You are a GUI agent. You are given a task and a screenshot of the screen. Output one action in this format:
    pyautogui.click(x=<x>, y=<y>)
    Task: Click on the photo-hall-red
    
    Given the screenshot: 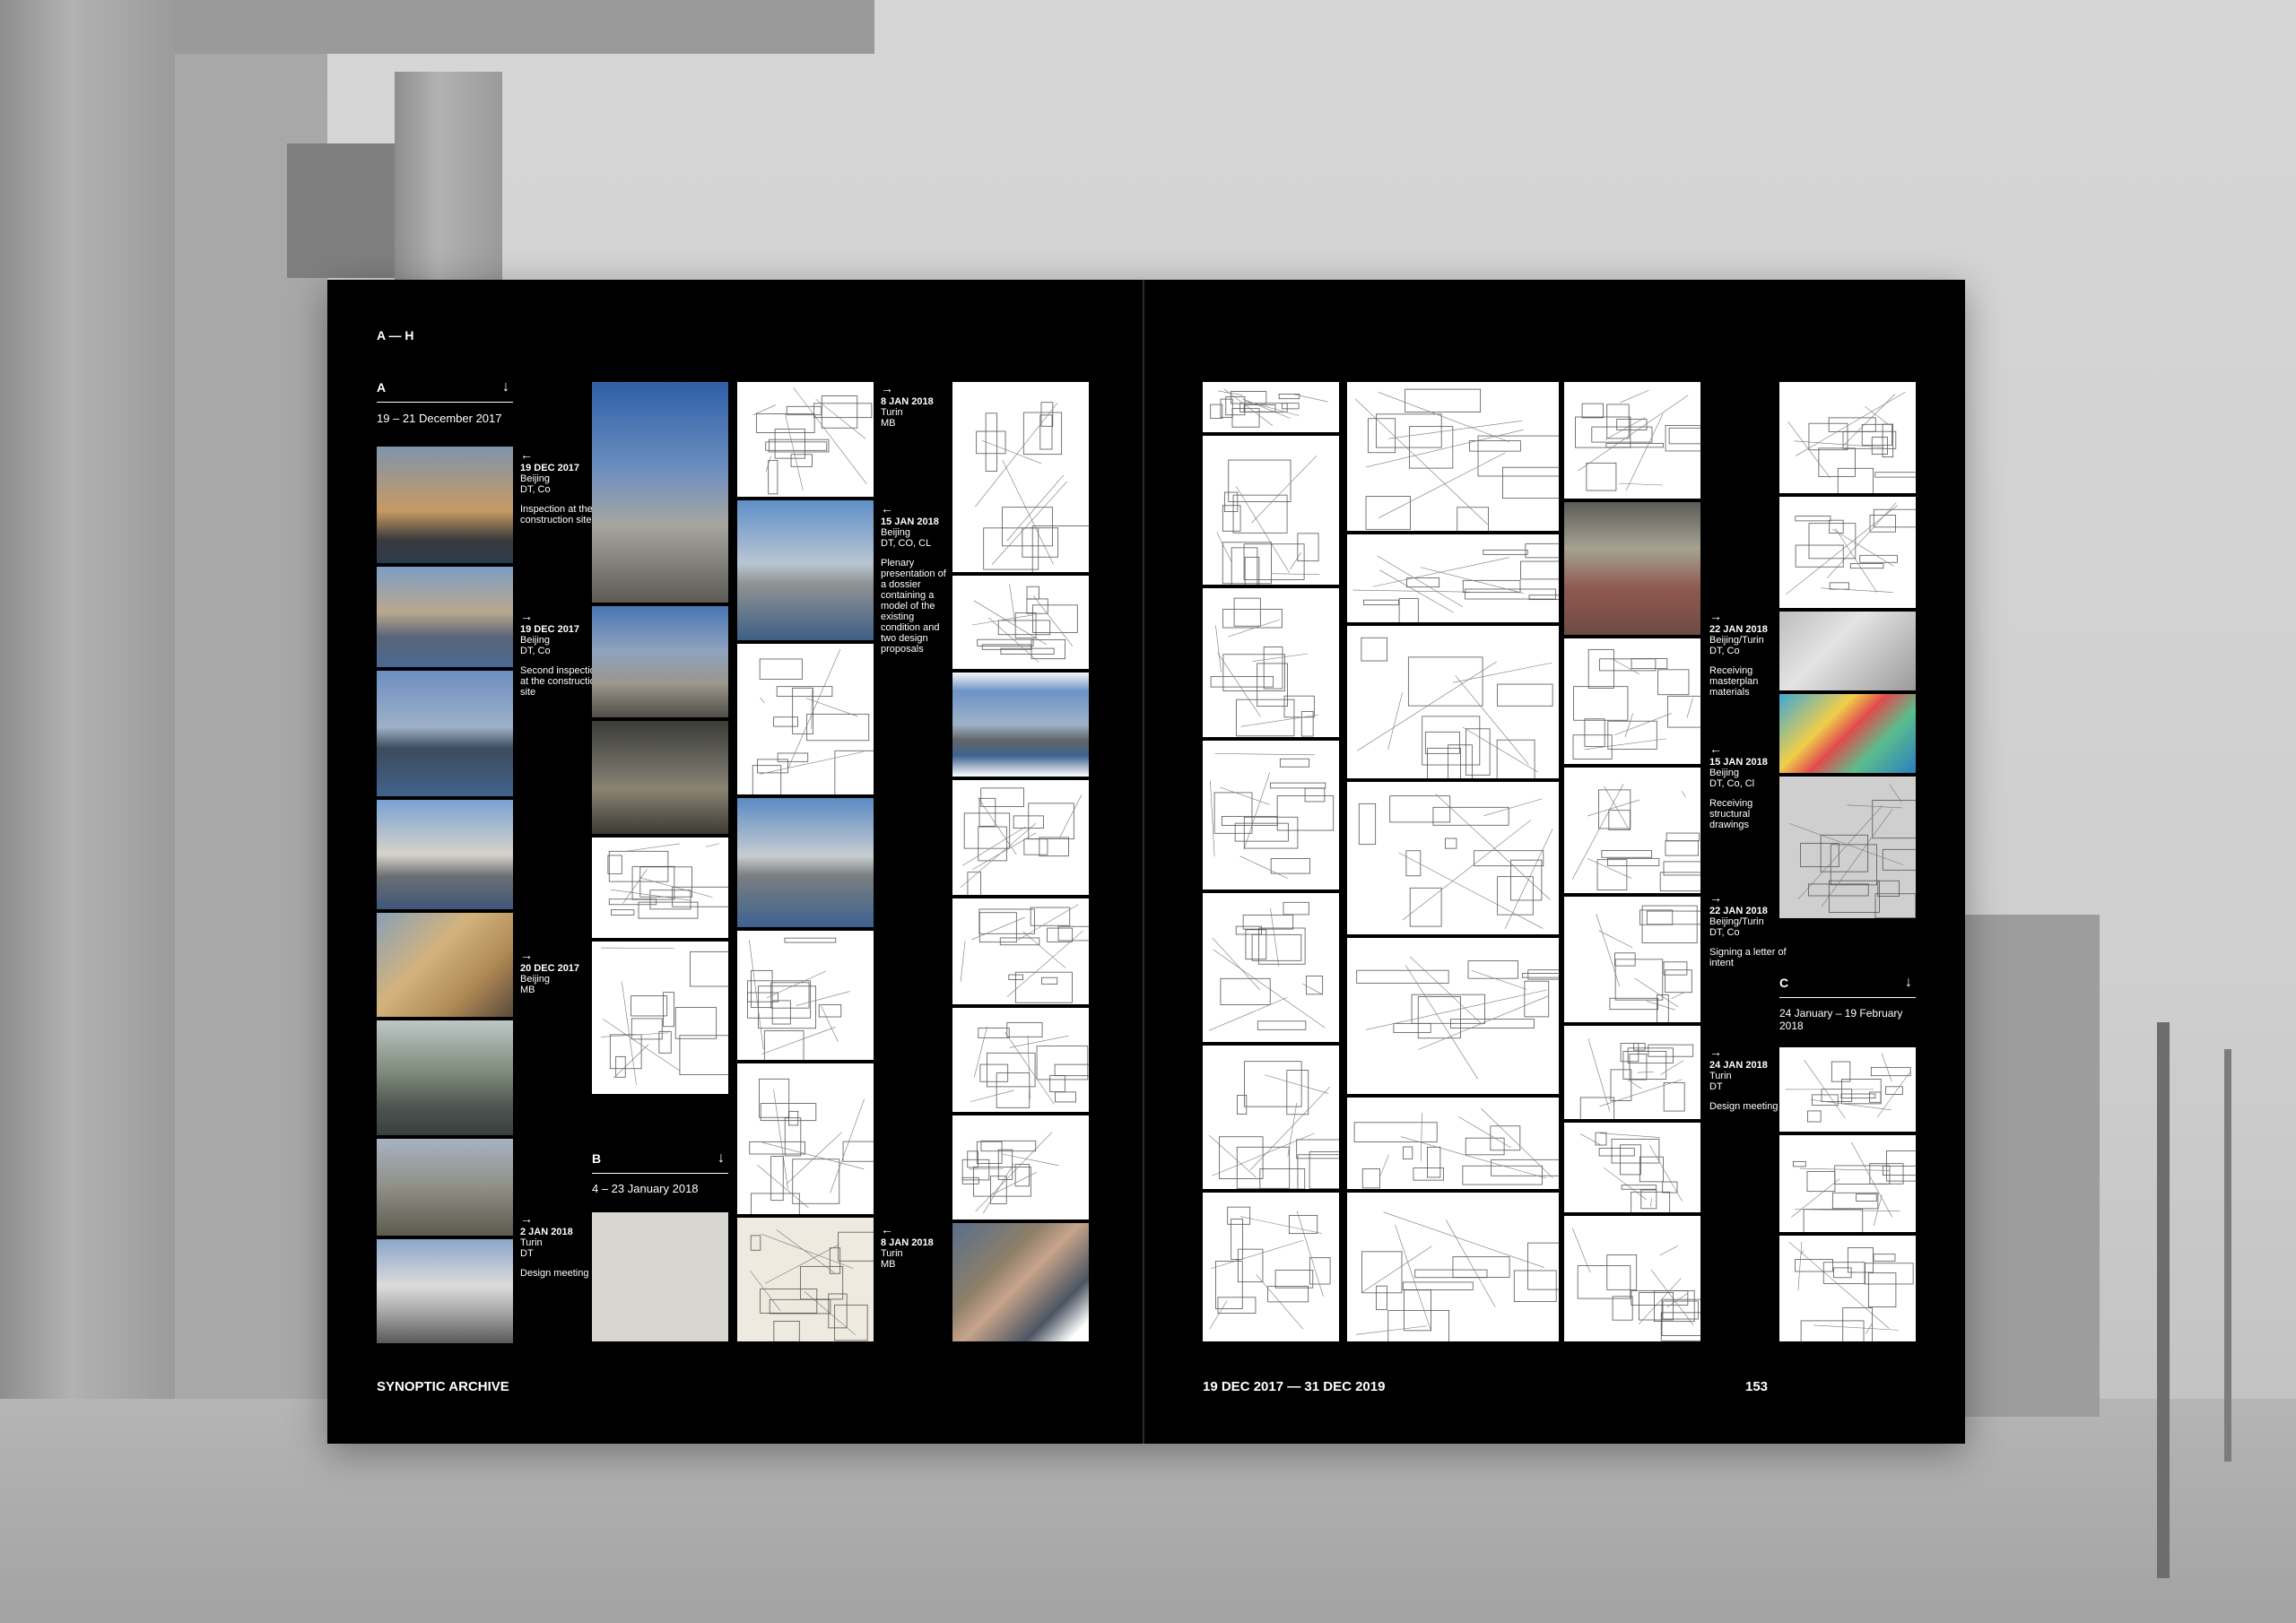 What is the action you would take?
    pyautogui.click(x=1632, y=568)
    